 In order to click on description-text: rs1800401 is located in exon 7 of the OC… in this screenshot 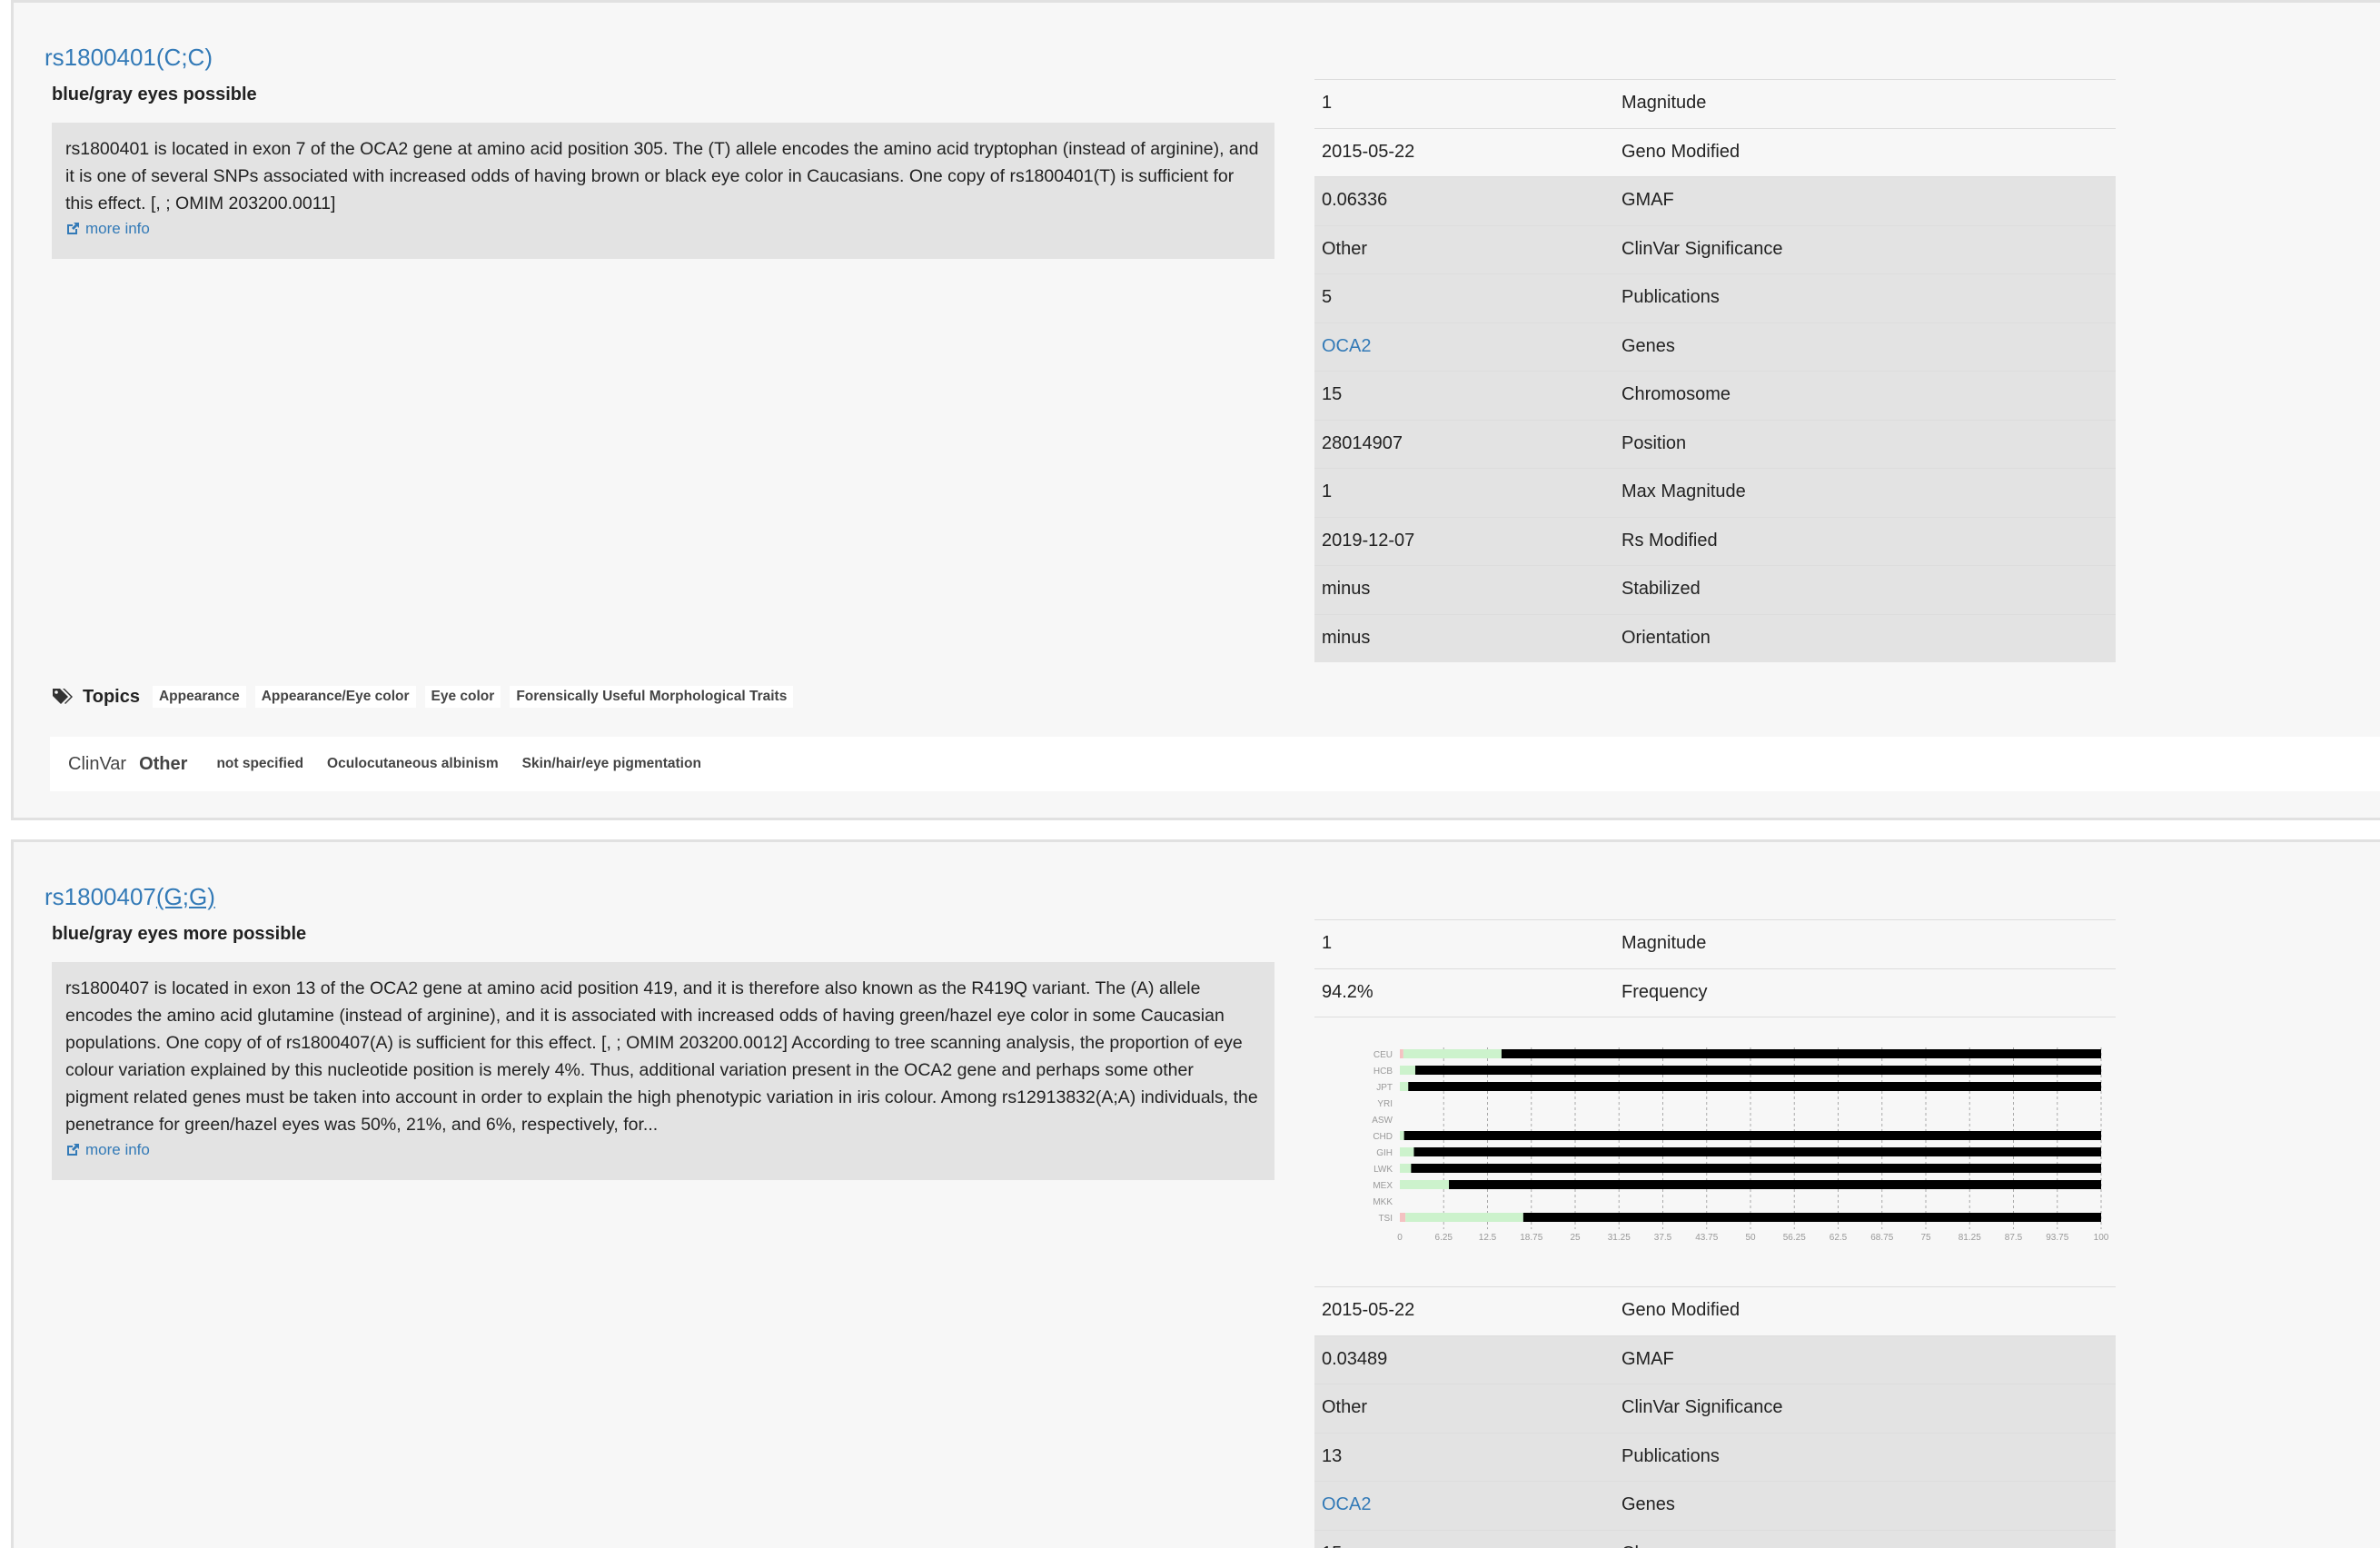, I will do `click(662, 176)`.